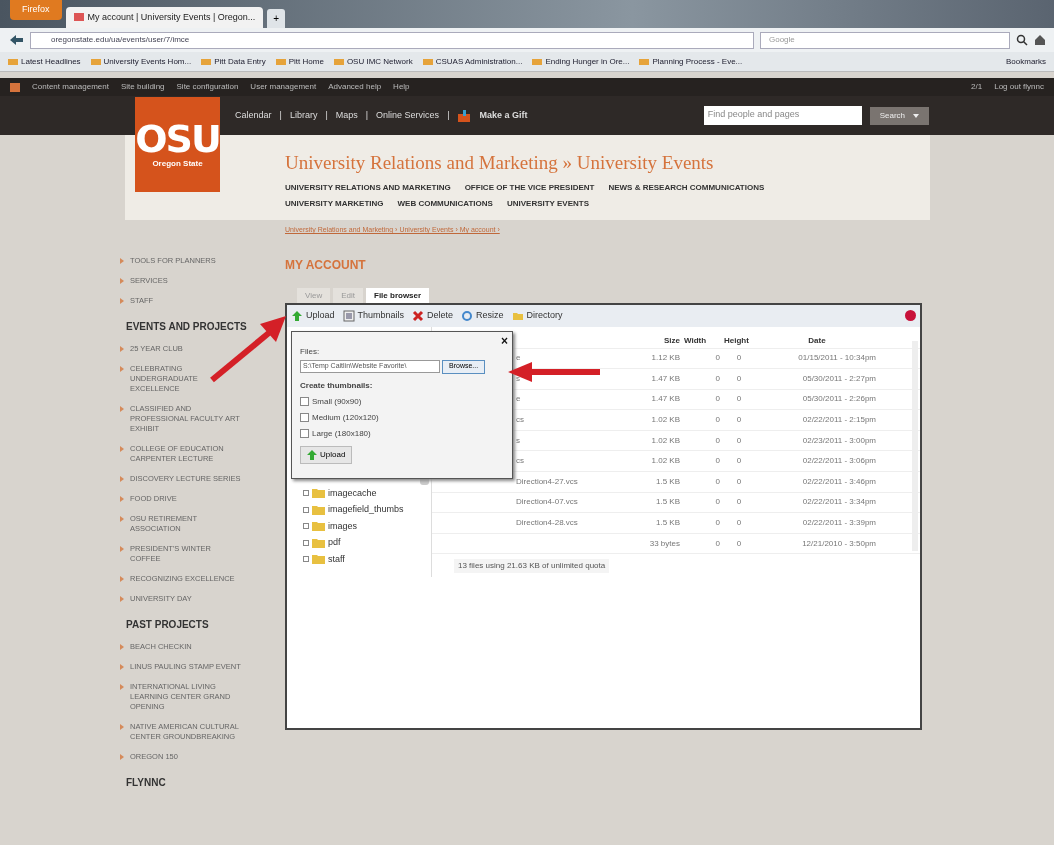 This screenshot has width=1054, height=845. I want to click on table-cell-text: 05/30/2011 - 2:26pm, so click(838, 399).